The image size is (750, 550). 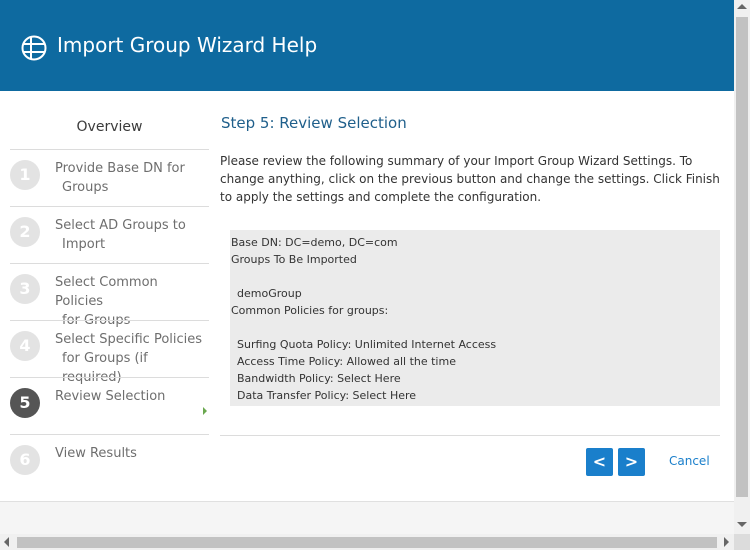 What do you see at coordinates (327, 395) in the screenshot?
I see `summary-policy-data-transfer: Data Transfer Policy: Select Here` at bounding box center [327, 395].